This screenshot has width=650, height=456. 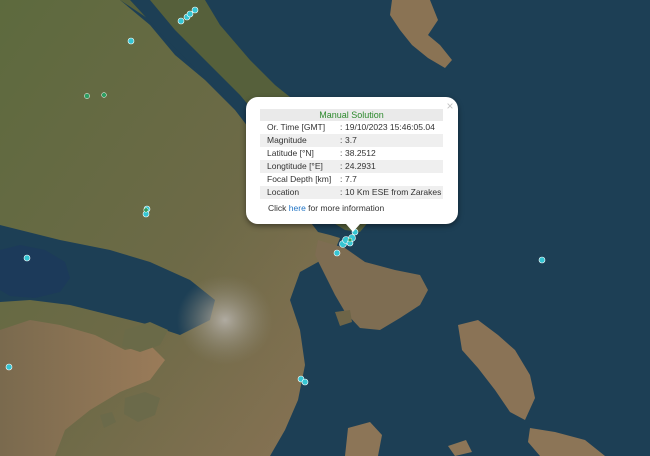 I want to click on info-row-location: Location : 10 Km ESE from Zarakes, so click(x=351, y=192).